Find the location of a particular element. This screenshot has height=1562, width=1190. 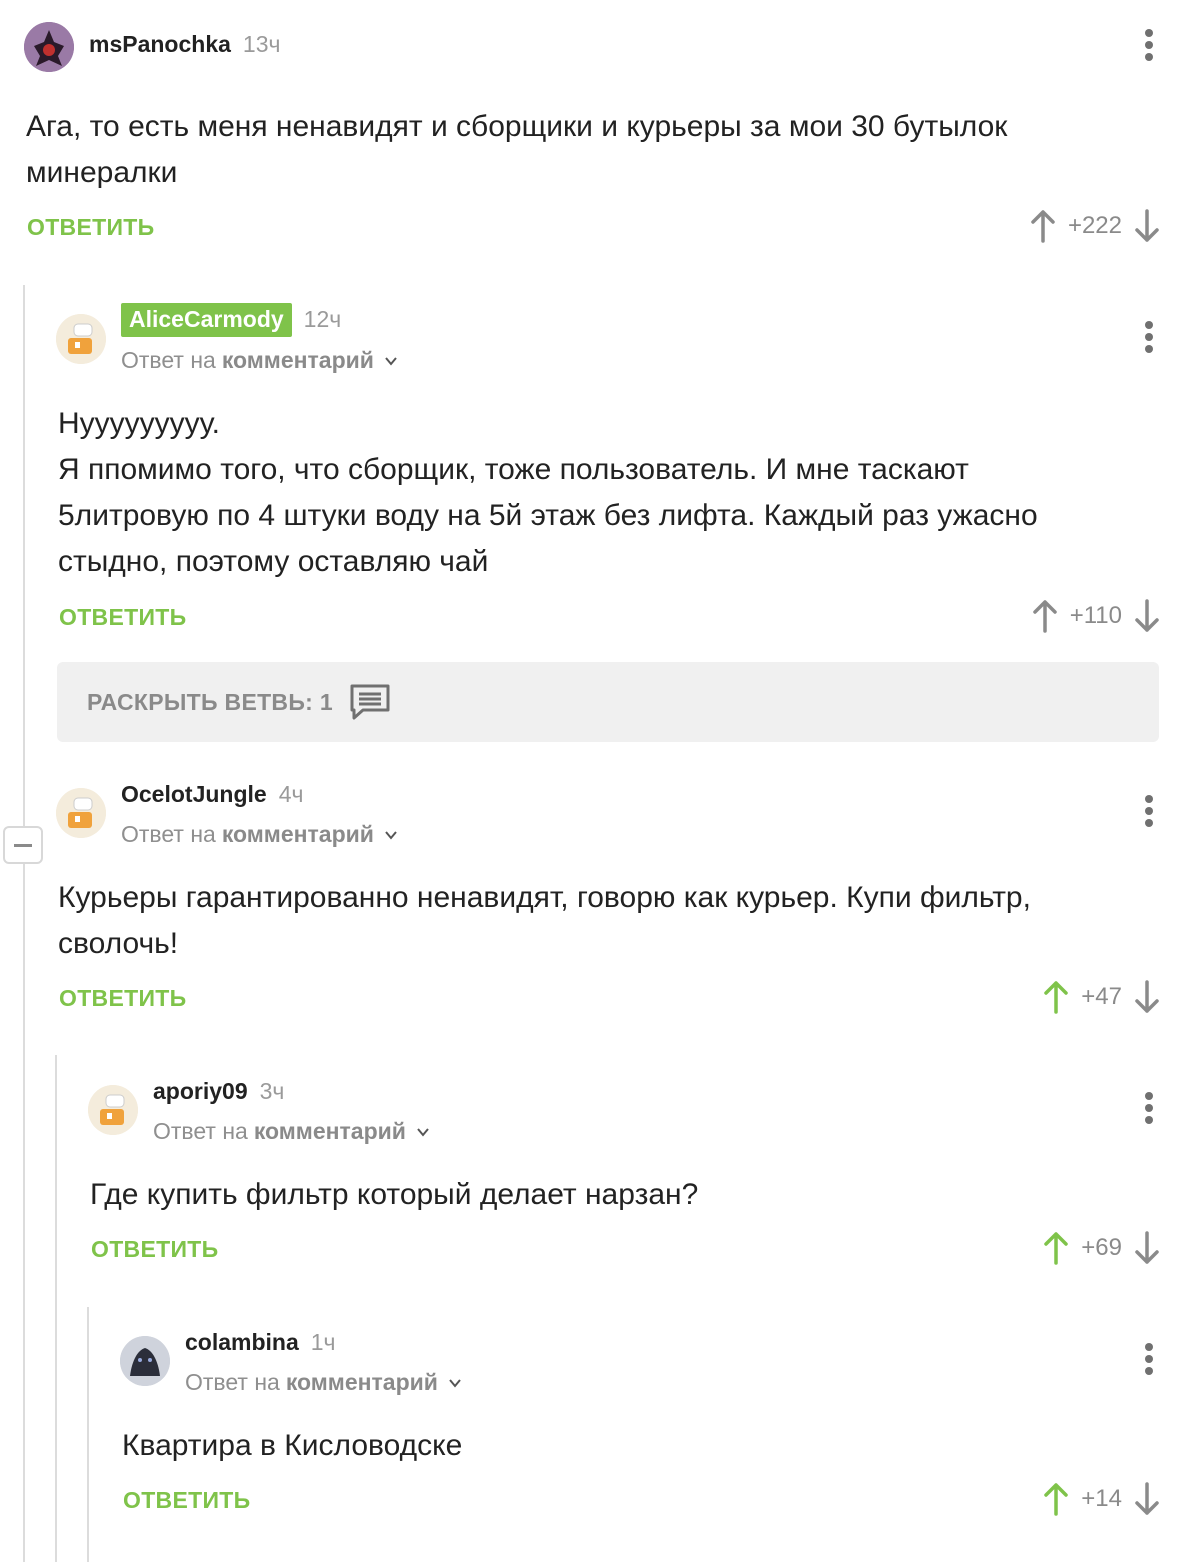

comment-author: OcelotJungle is located at coordinates (194, 794).